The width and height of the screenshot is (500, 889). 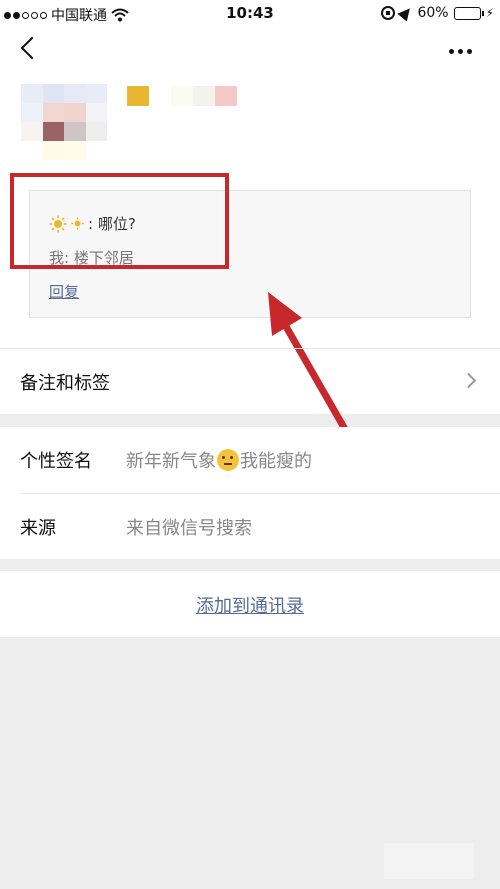 I want to click on thinking-face-icon, so click(x=228, y=460).